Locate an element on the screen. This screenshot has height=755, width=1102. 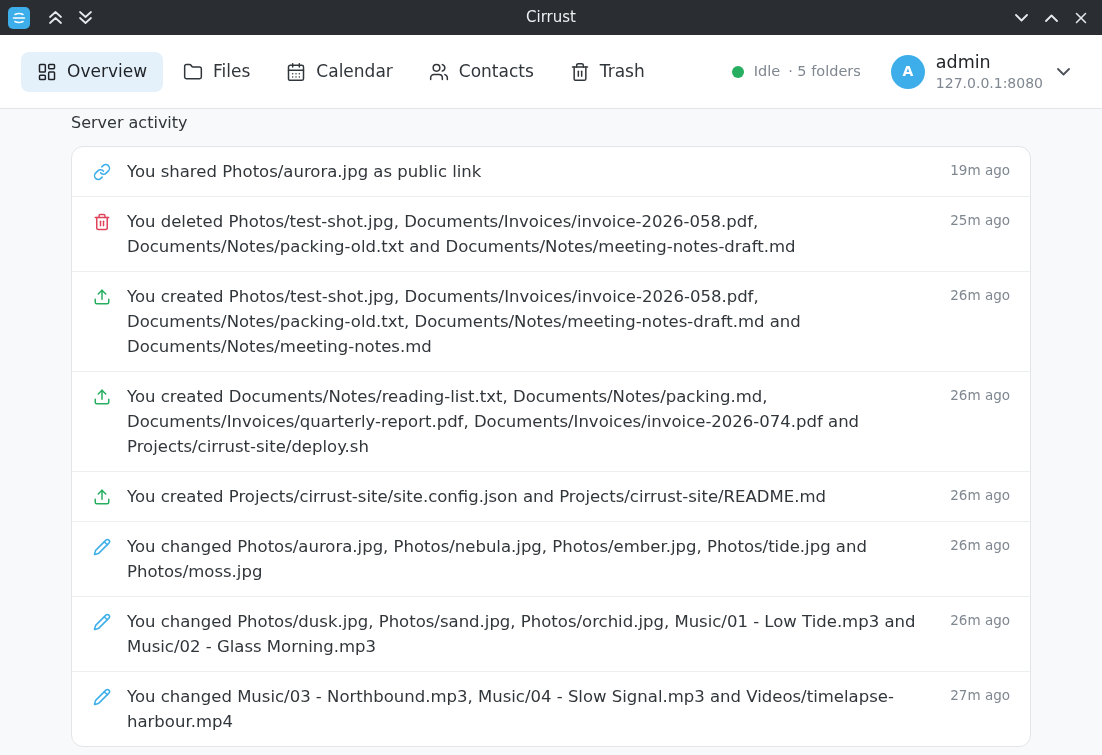
calendar-icon is located at coordinates (296, 71).